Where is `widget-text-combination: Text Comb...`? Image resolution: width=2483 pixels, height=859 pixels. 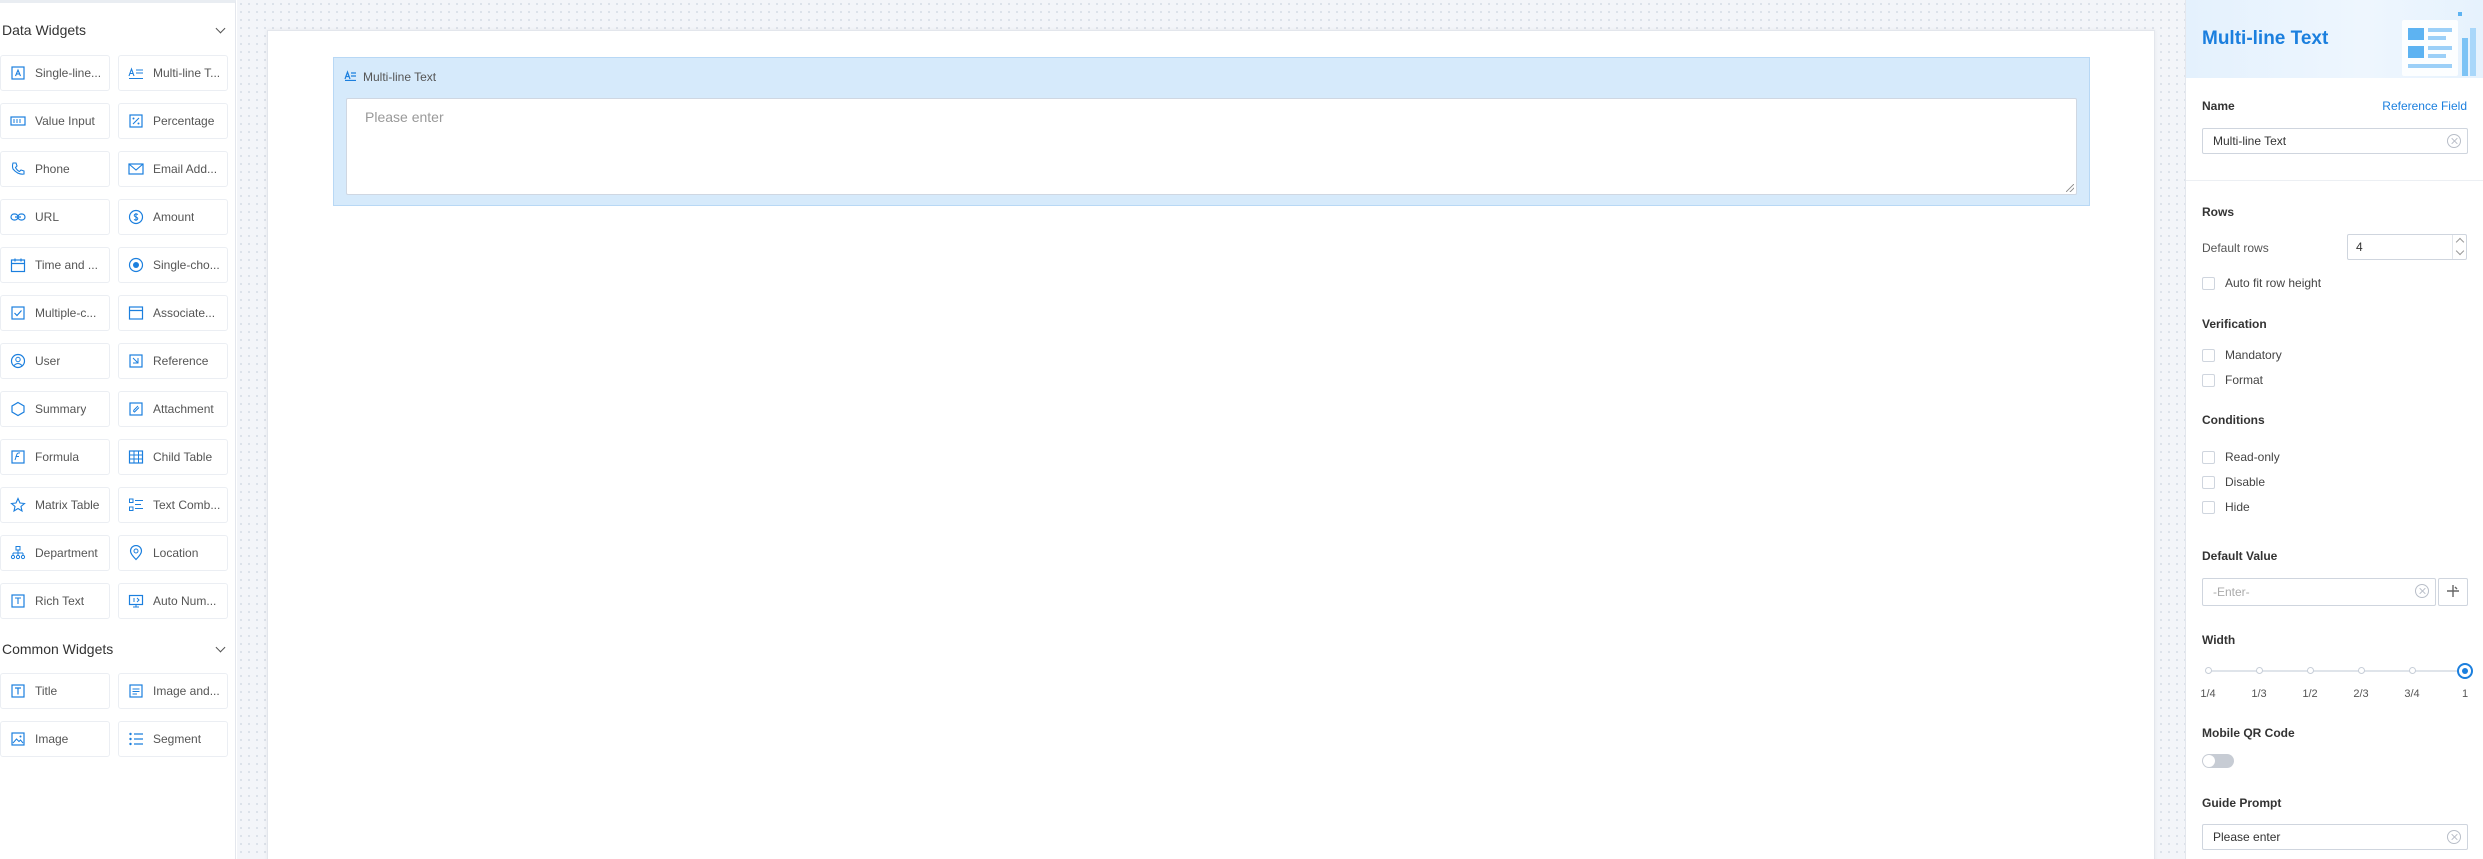
widget-text-combination: Text Comb... is located at coordinates (173, 505).